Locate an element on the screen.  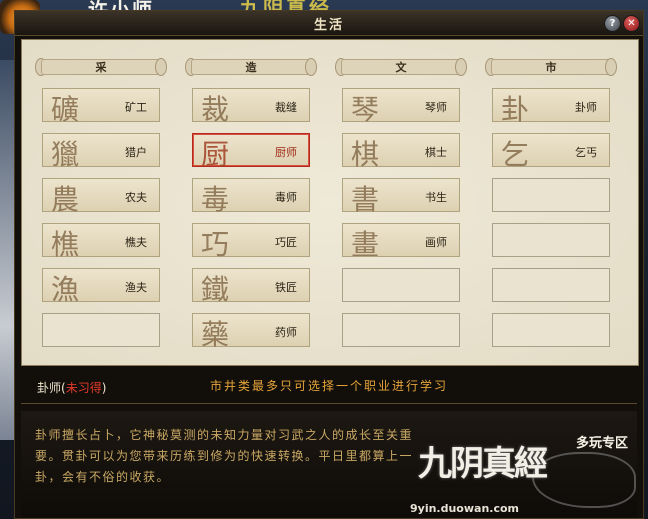
profession-glyph-icon: 毒 is located at coordinates (215, 199).